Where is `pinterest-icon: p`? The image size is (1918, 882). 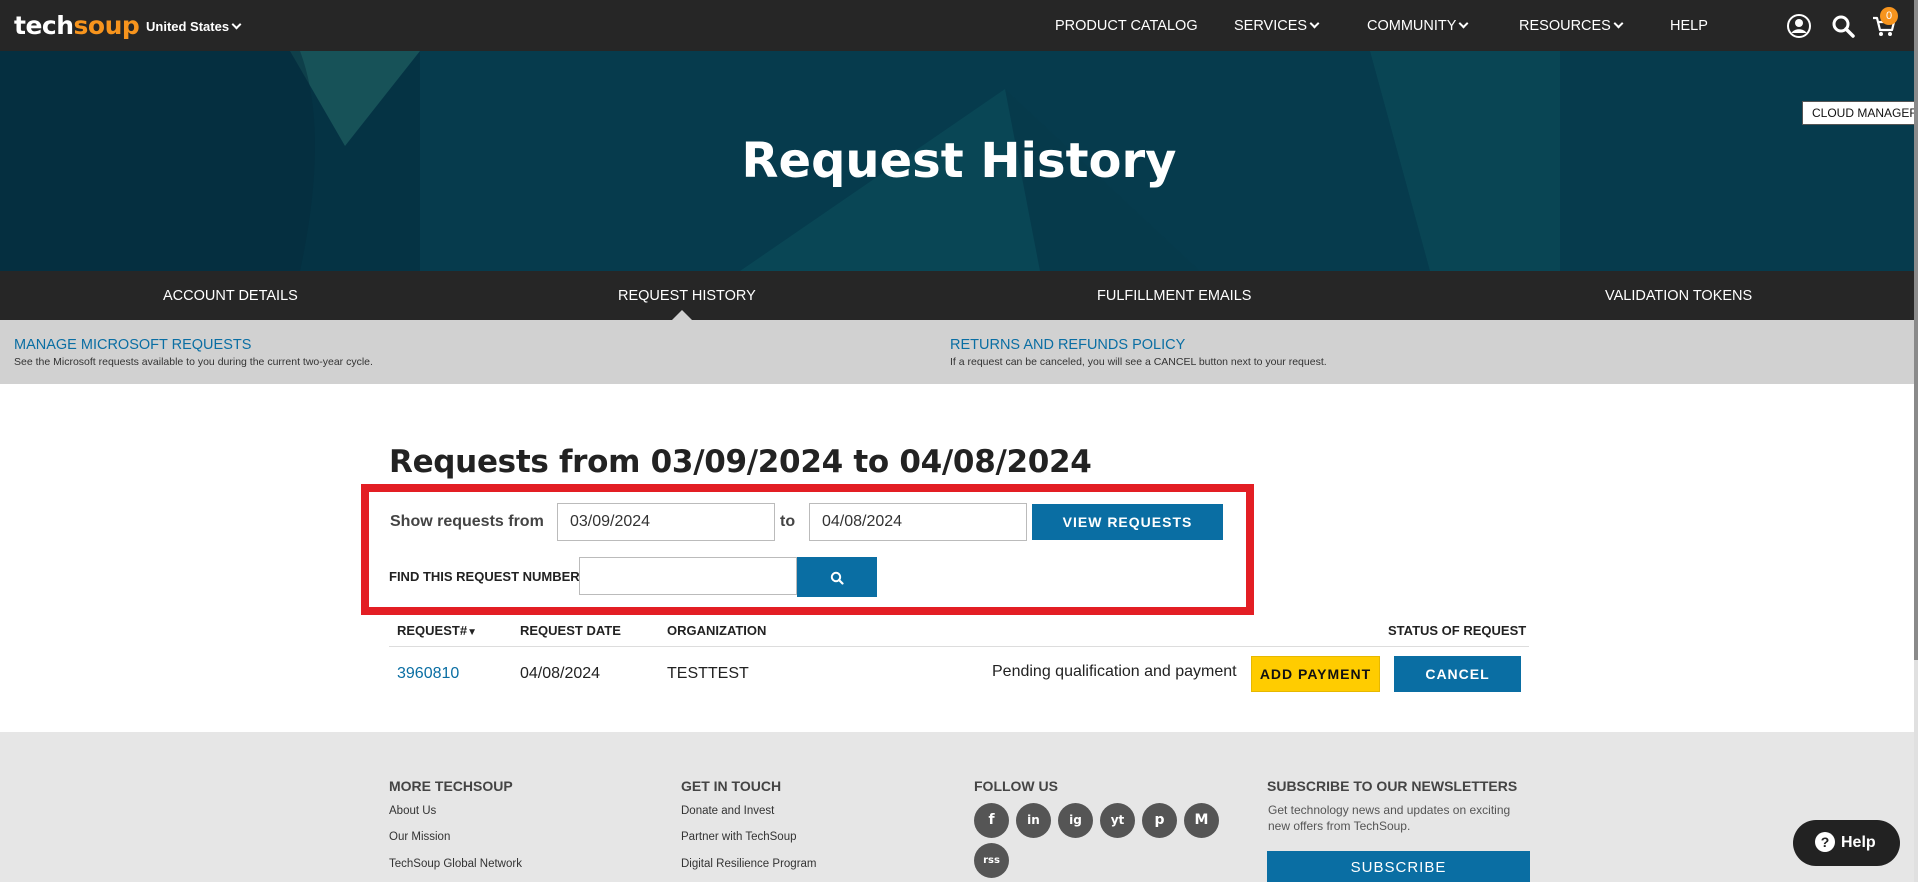
pinterest-icon: p is located at coordinates (1159, 820).